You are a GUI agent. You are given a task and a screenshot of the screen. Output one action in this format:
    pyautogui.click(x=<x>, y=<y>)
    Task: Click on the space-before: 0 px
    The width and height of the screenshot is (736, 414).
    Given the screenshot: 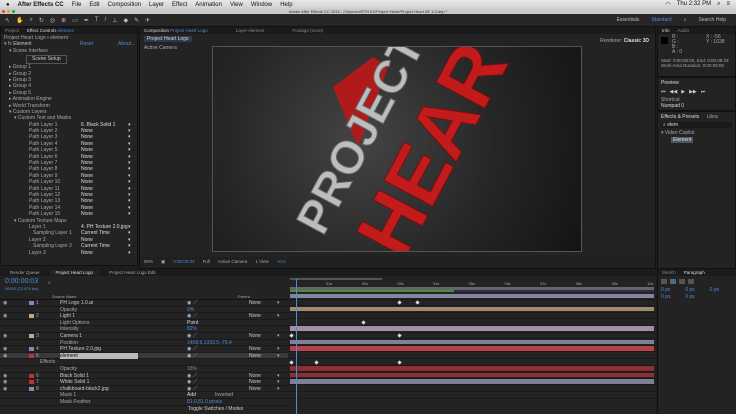 What is the action you would take?
    pyautogui.click(x=672, y=297)
    